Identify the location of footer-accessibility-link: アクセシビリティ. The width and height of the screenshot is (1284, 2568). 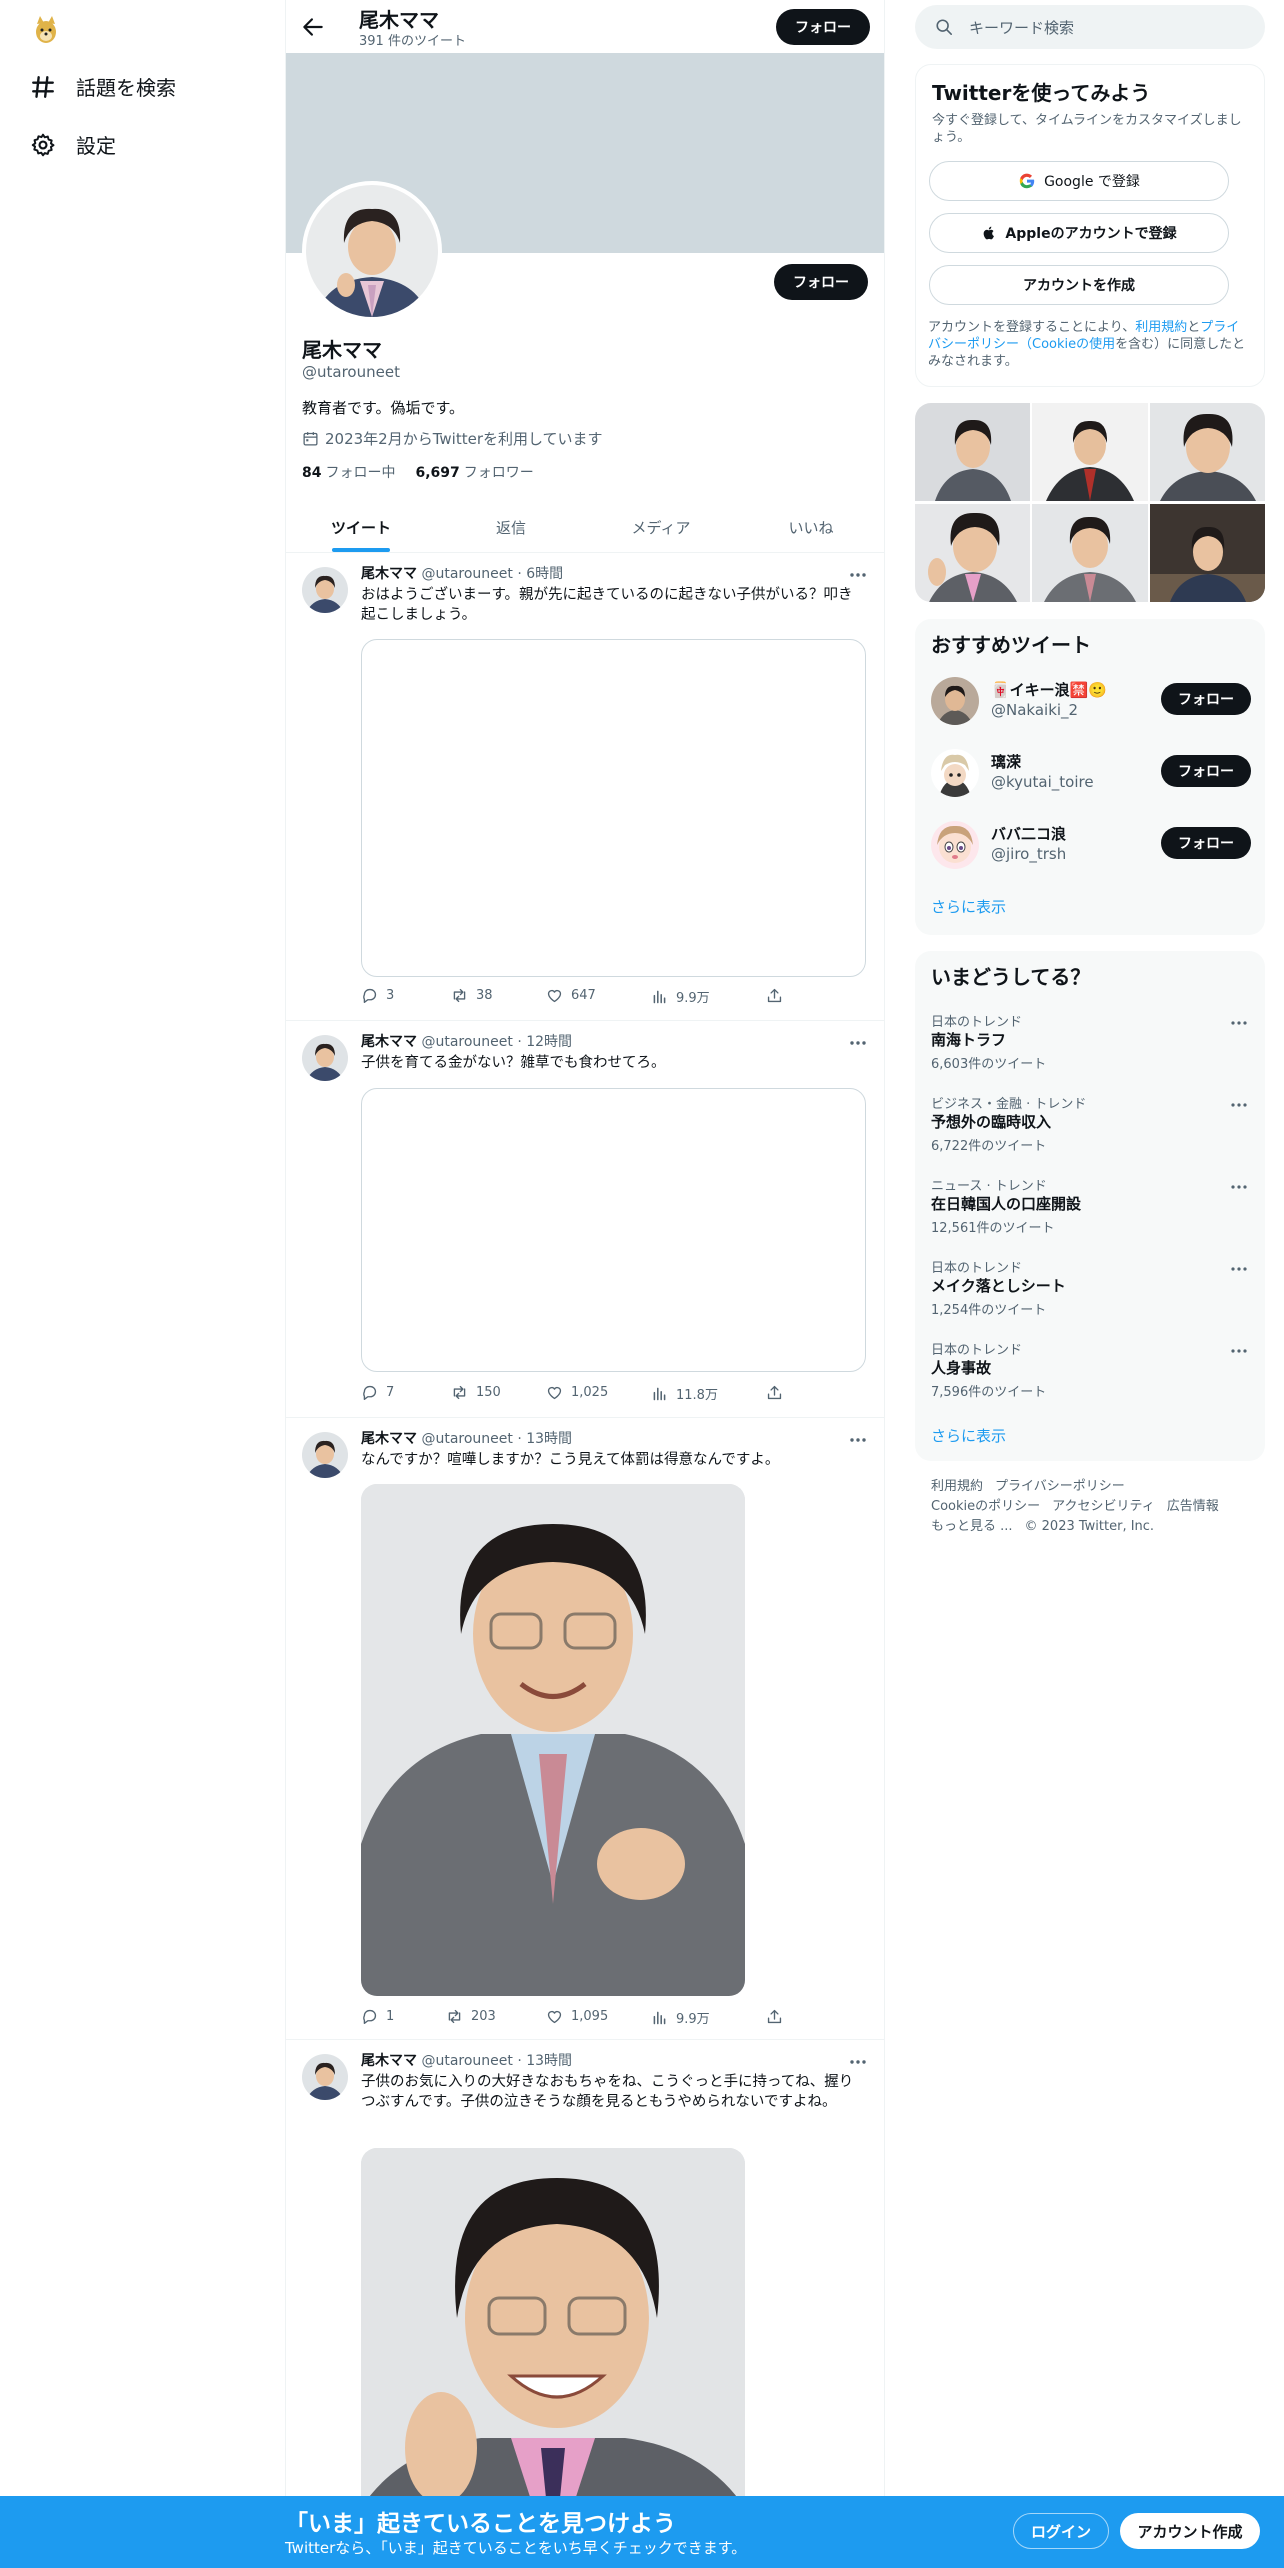
(1103, 1506).